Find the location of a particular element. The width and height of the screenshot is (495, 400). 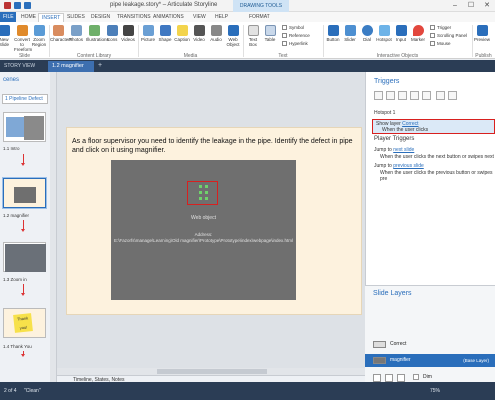

picture-icon is located at coordinates (148, 30).